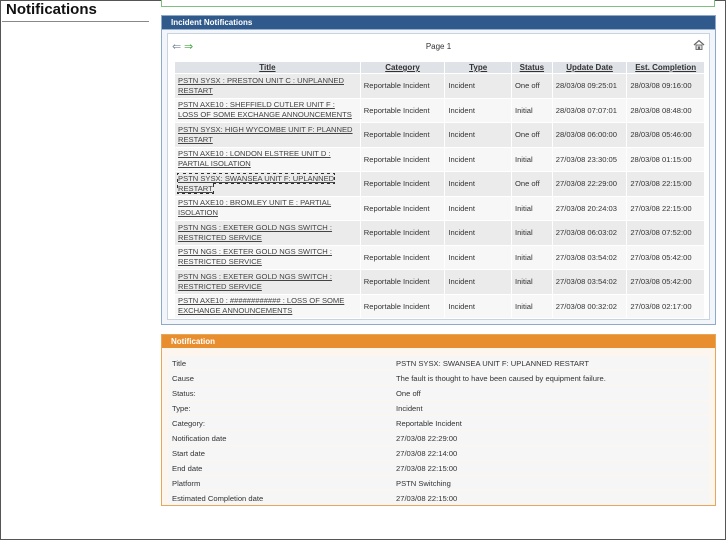 The height and width of the screenshot is (540, 726). I want to click on incident-est-completion: 27/03/08 22:15:00, so click(665, 208).